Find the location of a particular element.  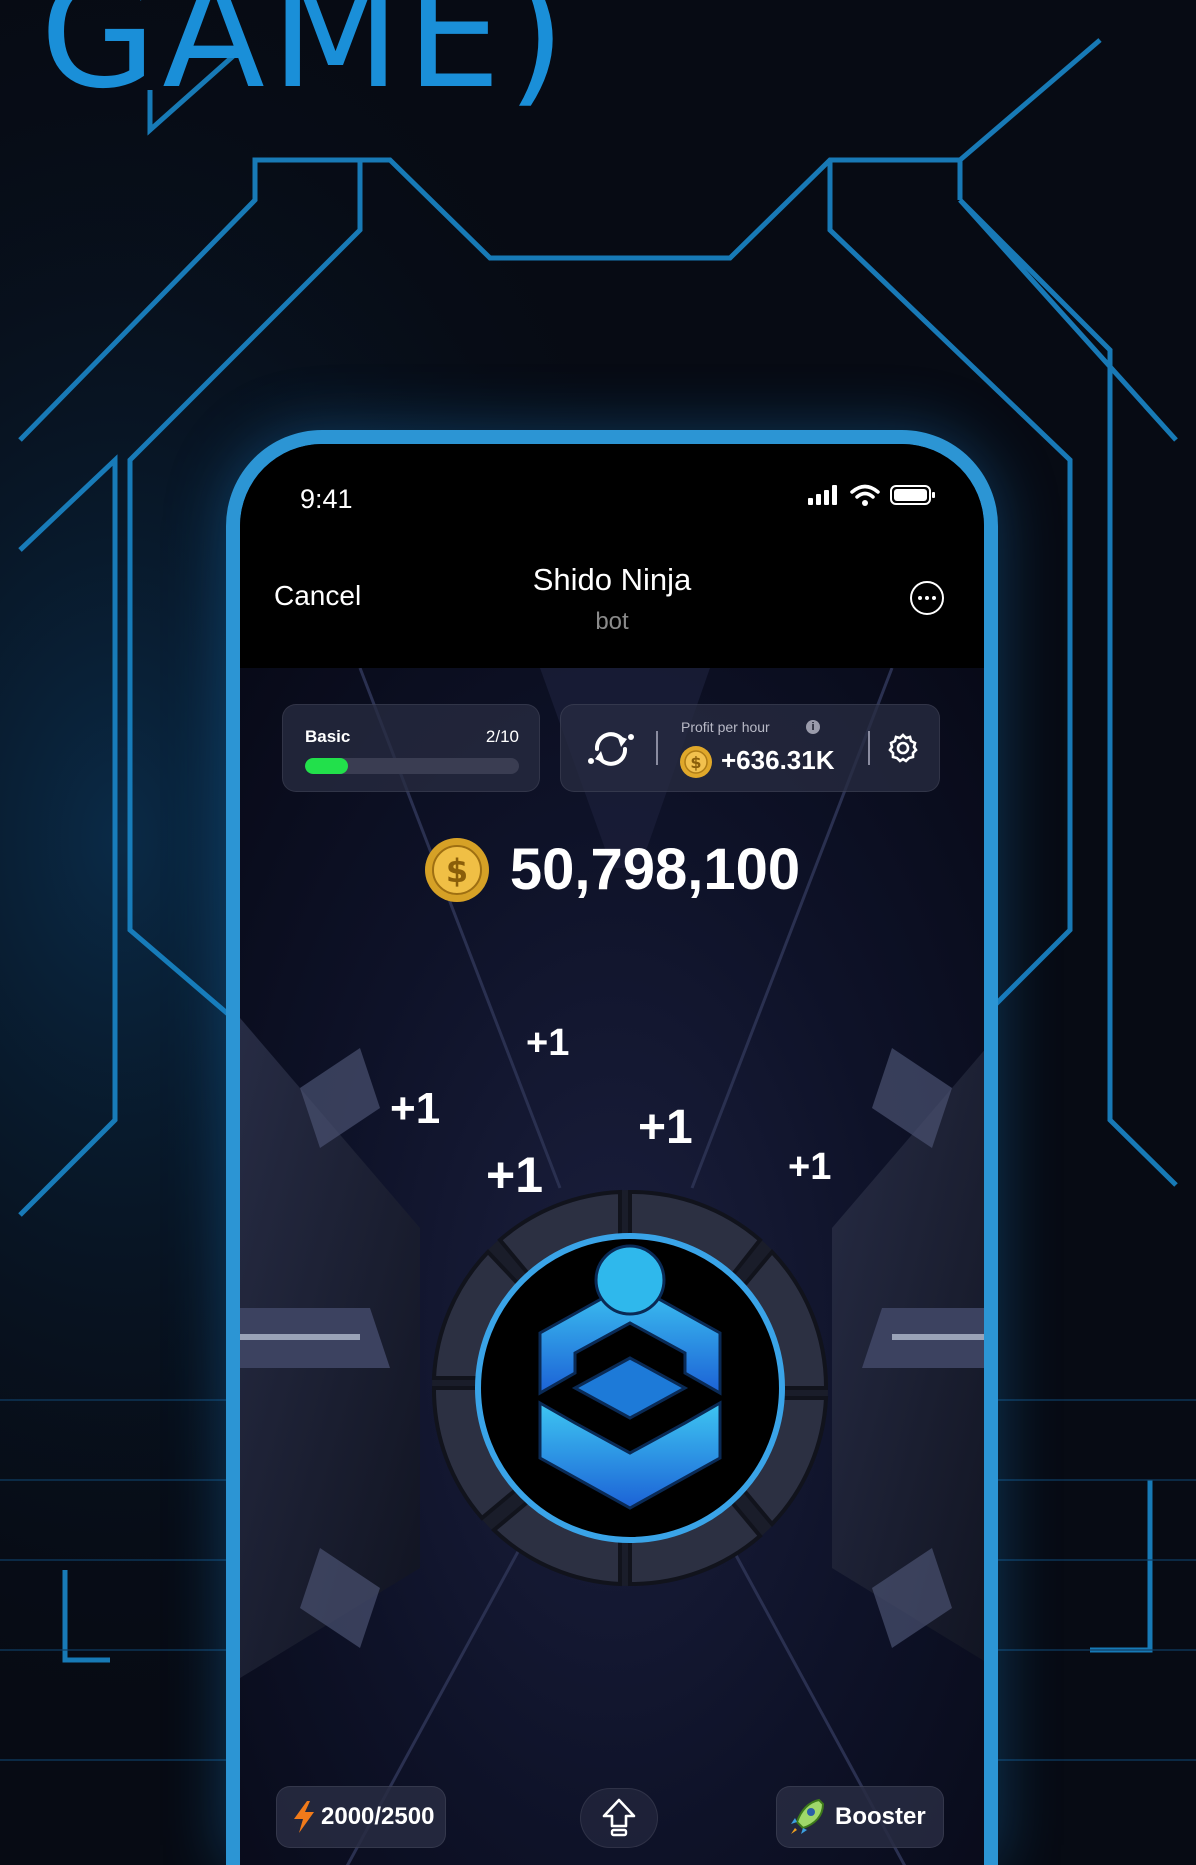

home-arrow-icon is located at coordinates (619, 1817).